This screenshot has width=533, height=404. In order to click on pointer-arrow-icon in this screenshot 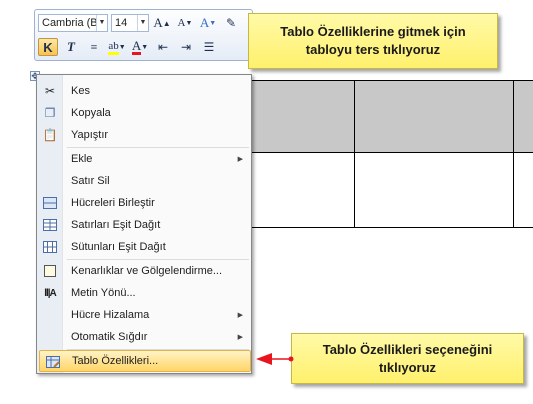, I will do `click(275, 359)`.